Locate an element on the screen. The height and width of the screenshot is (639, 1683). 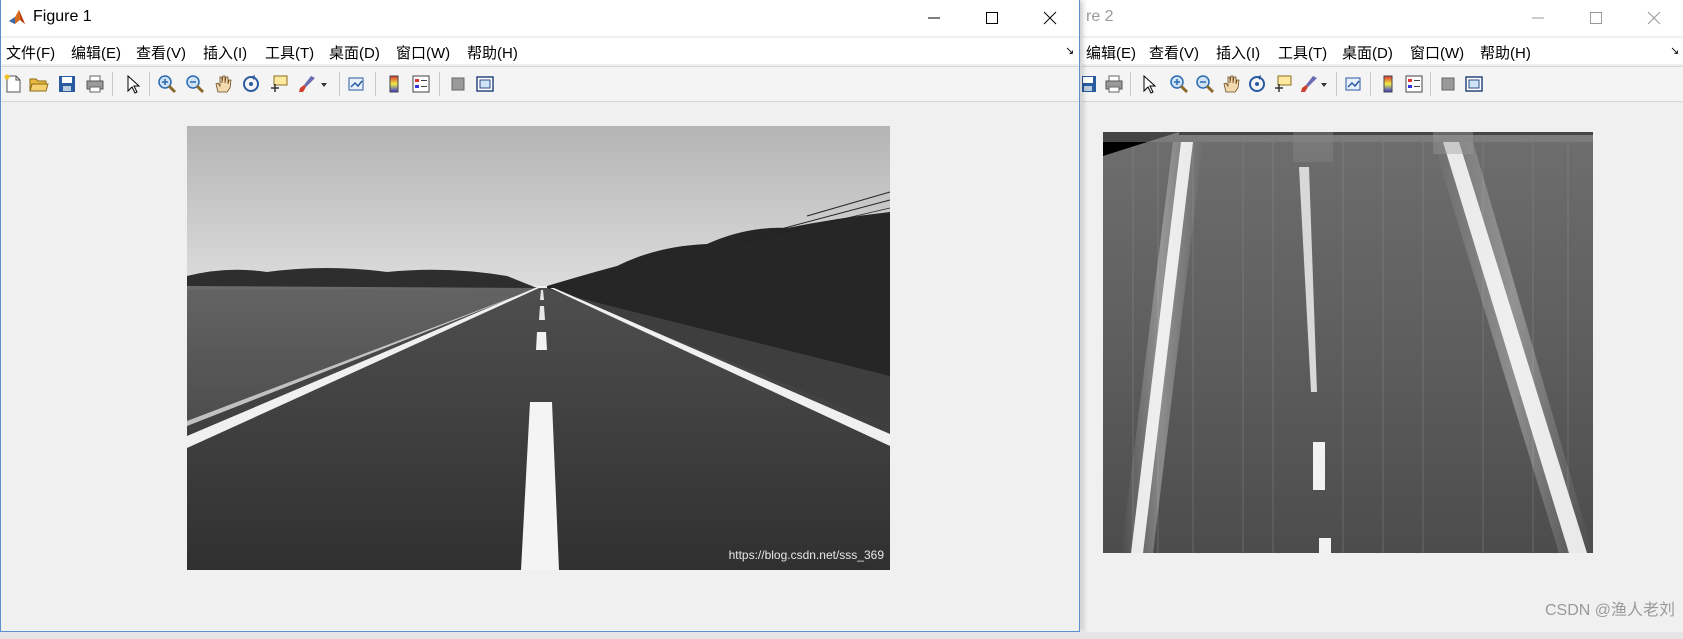
figure1-close-button is located at coordinates (1050, 18).